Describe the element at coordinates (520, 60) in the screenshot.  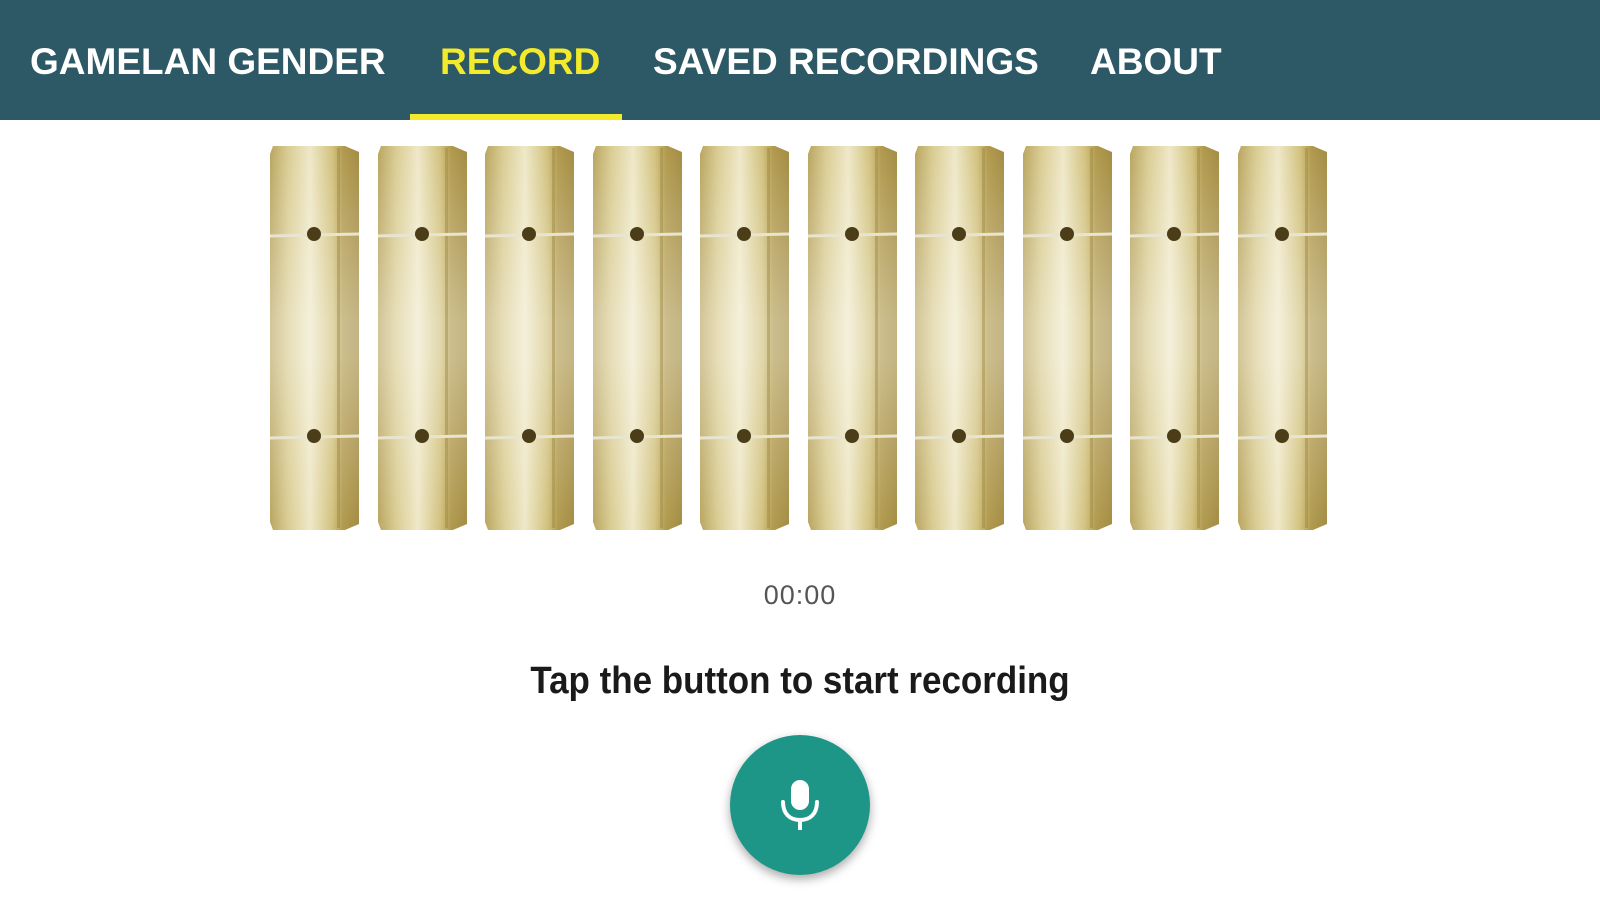
I see `tab-record: RECORD` at that location.